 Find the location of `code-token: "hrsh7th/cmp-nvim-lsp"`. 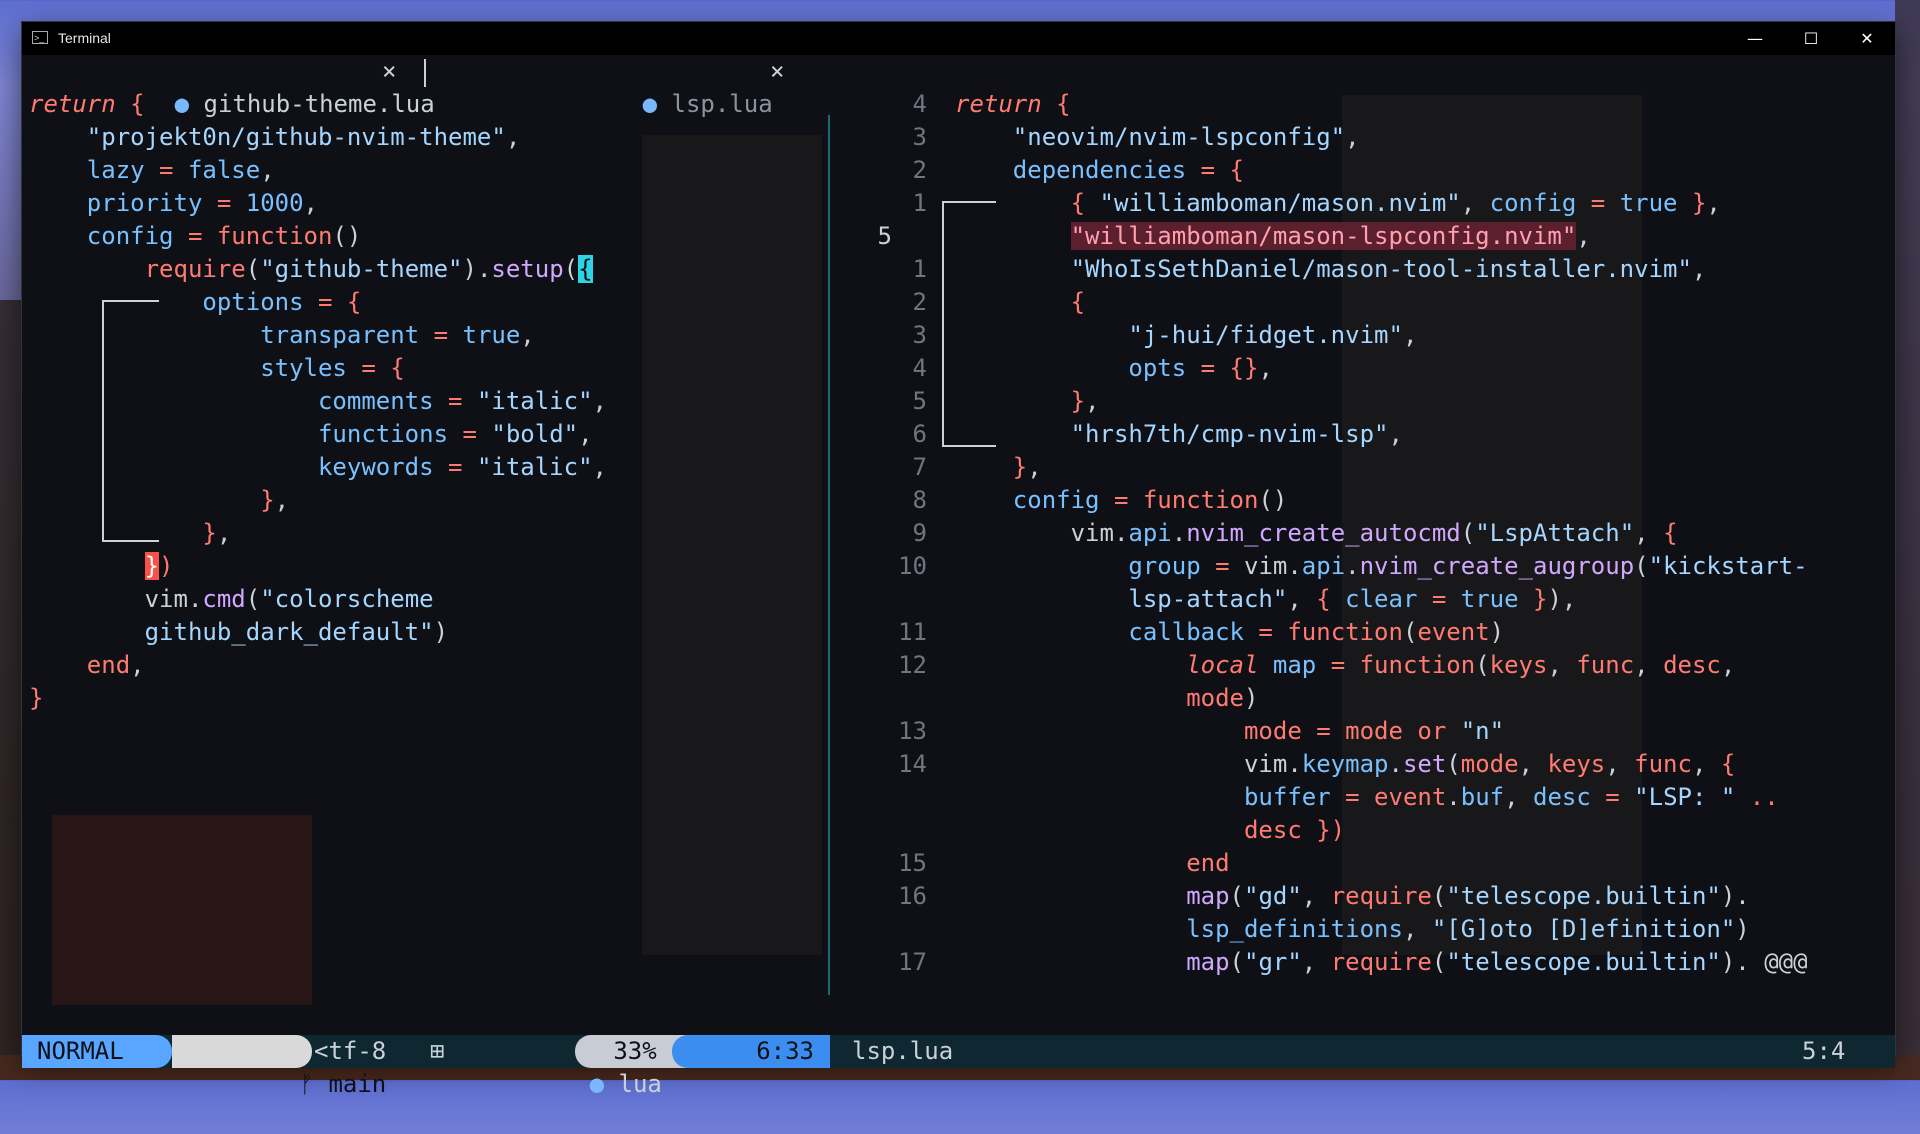

code-token: "hrsh7th/cmp-nvim-lsp" is located at coordinates (1229, 434).